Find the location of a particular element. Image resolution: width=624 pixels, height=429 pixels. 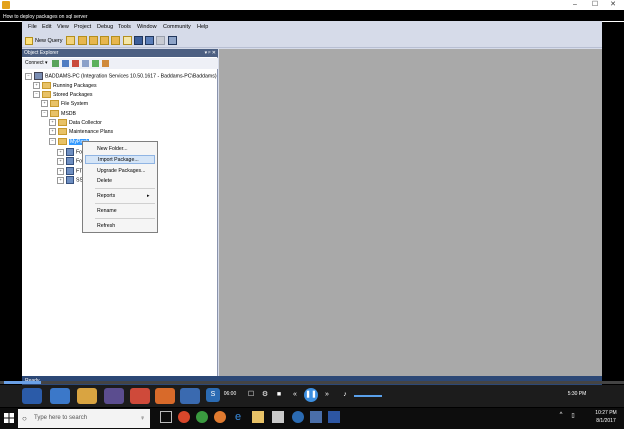

clock-time: 10:27 PM is located at coordinates (606, 414).